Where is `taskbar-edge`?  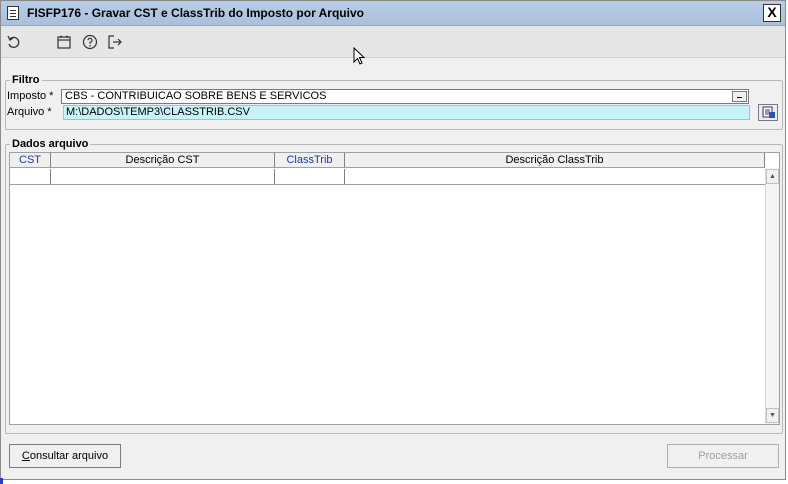
taskbar-edge is located at coordinates (1, 481).